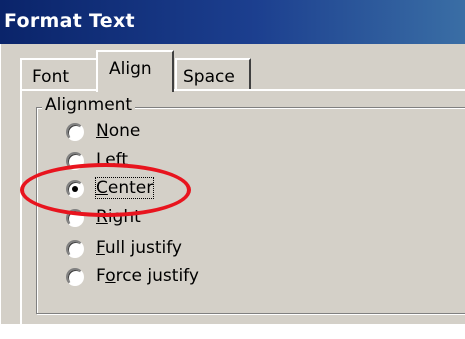 The width and height of the screenshot is (465, 339). Describe the element at coordinates (232, 22) in the screenshot. I see `title-bar: Format Text` at that location.